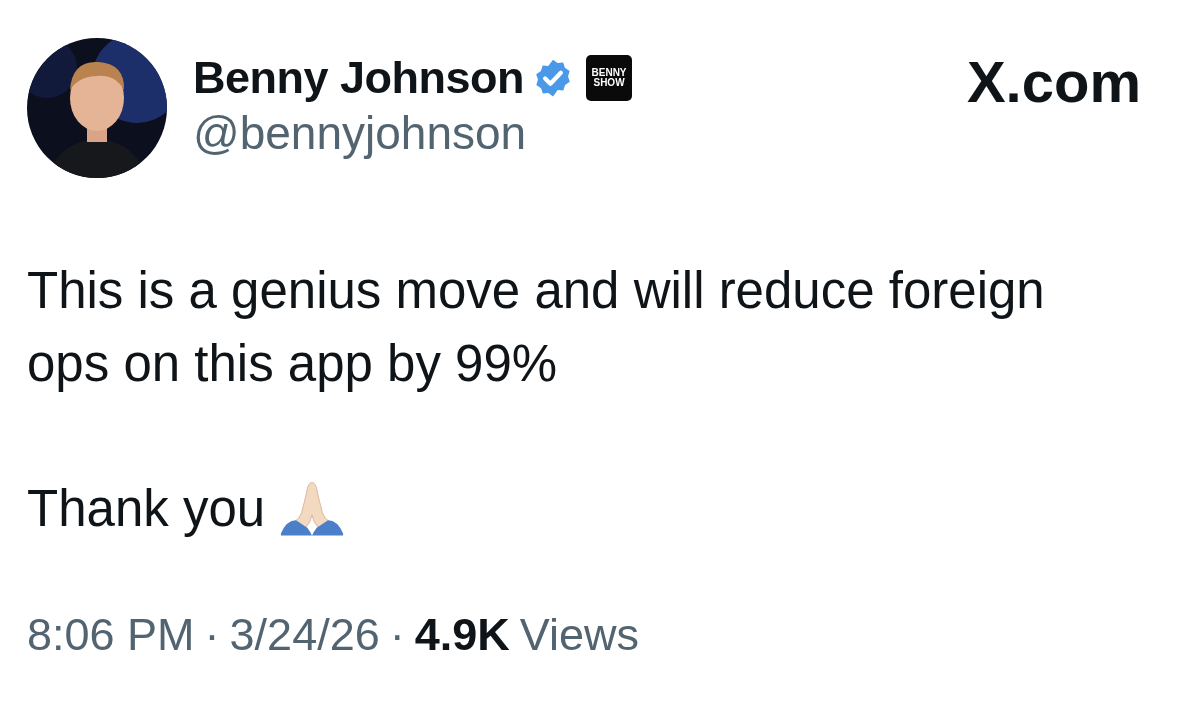 This screenshot has height=713, width=1199. Describe the element at coordinates (312, 508) in the screenshot. I see `praying-hands-icon` at that location.